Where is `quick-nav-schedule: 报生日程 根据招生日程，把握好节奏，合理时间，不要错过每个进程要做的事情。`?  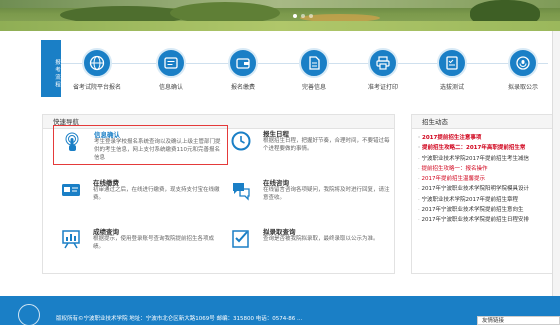 quick-nav-schedule: 报生日程 根据招生日程，把握好节奏，合理时间，不要错过每个进程要做的事情。 is located at coordinates (310, 145).